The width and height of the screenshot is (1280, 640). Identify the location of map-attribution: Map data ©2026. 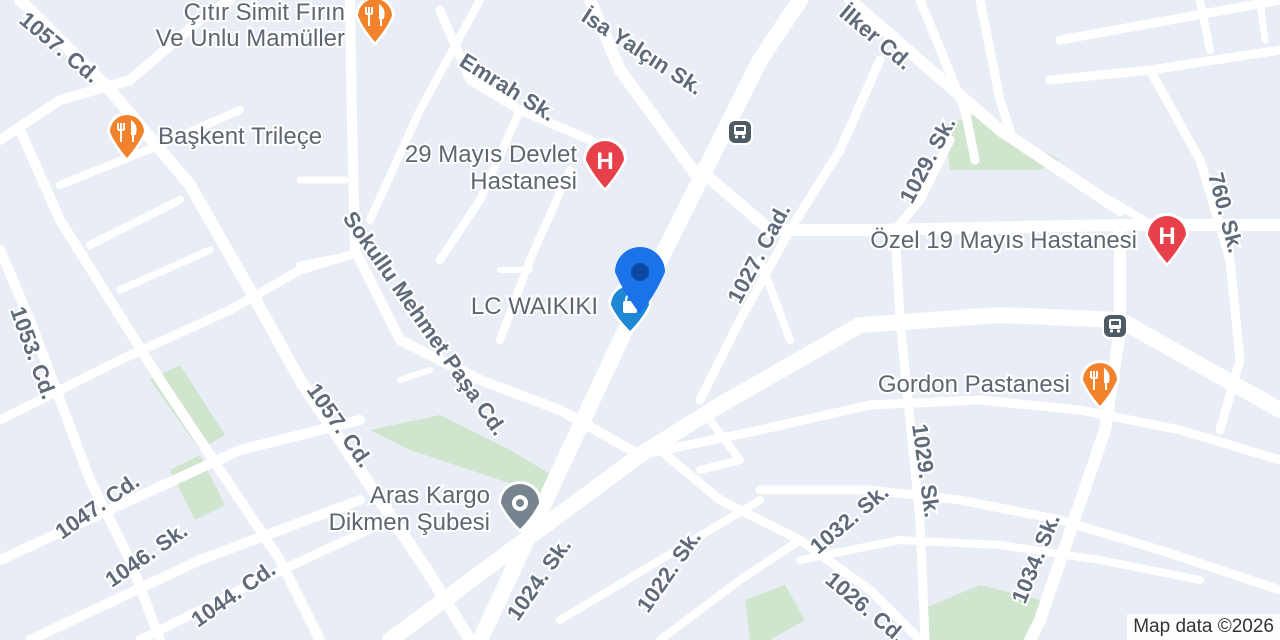
(1203, 627).